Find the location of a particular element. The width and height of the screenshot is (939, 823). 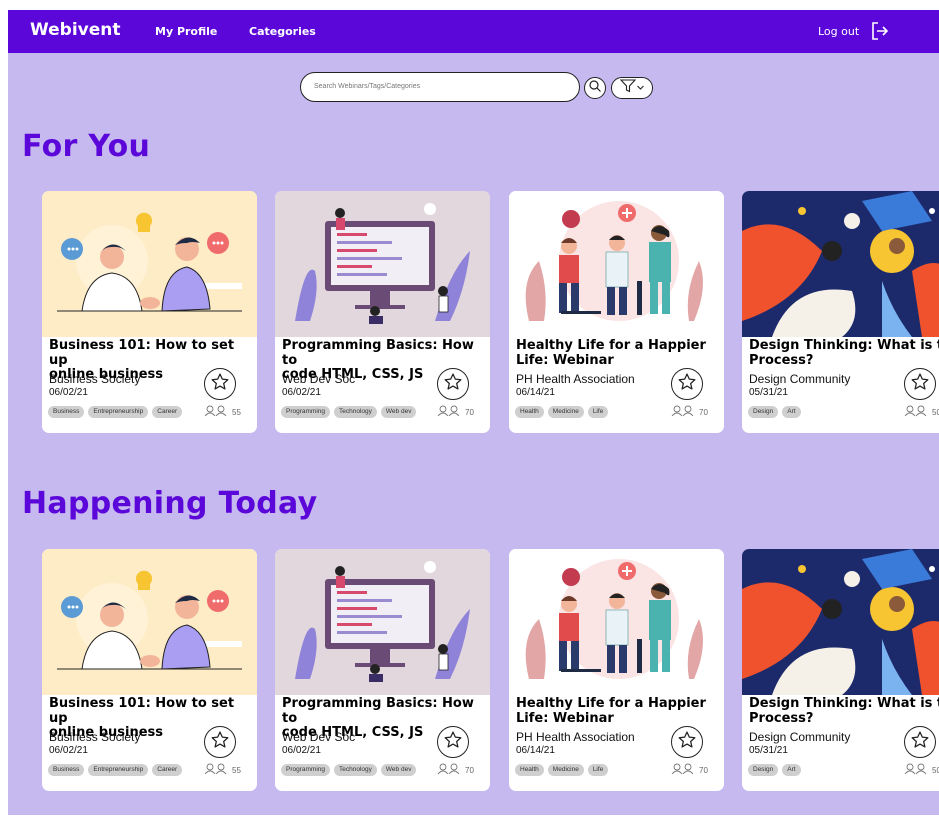

navbar: Webivent My Profile Categories Log out is located at coordinates (473, 31).